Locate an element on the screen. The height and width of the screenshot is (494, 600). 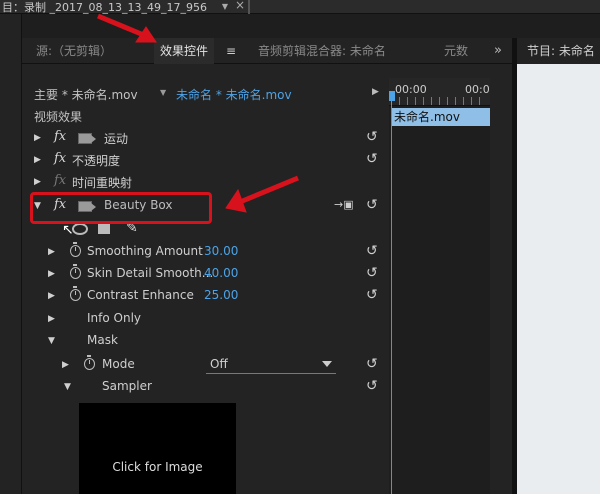
param-label-mode: Mode is located at coordinates (118, 364).